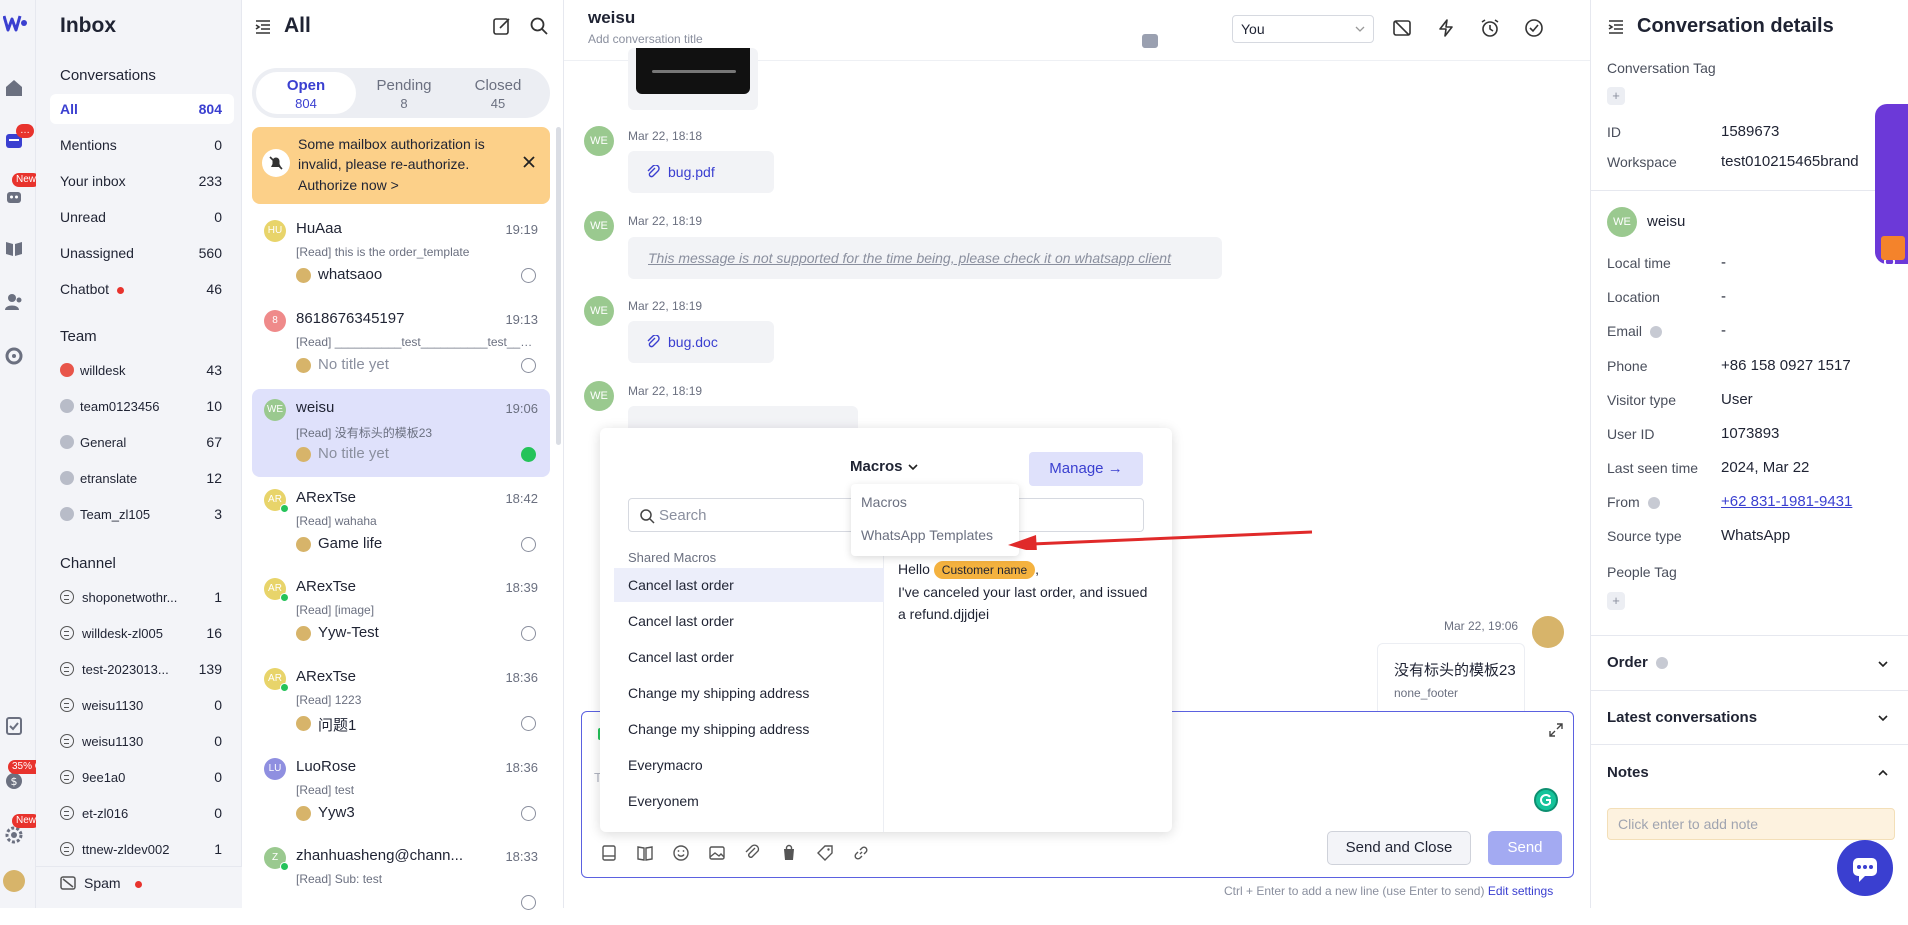 The image size is (1908, 925). Describe the element at coordinates (701, 172) in the screenshot. I see `file-message: bug.pdf` at that location.